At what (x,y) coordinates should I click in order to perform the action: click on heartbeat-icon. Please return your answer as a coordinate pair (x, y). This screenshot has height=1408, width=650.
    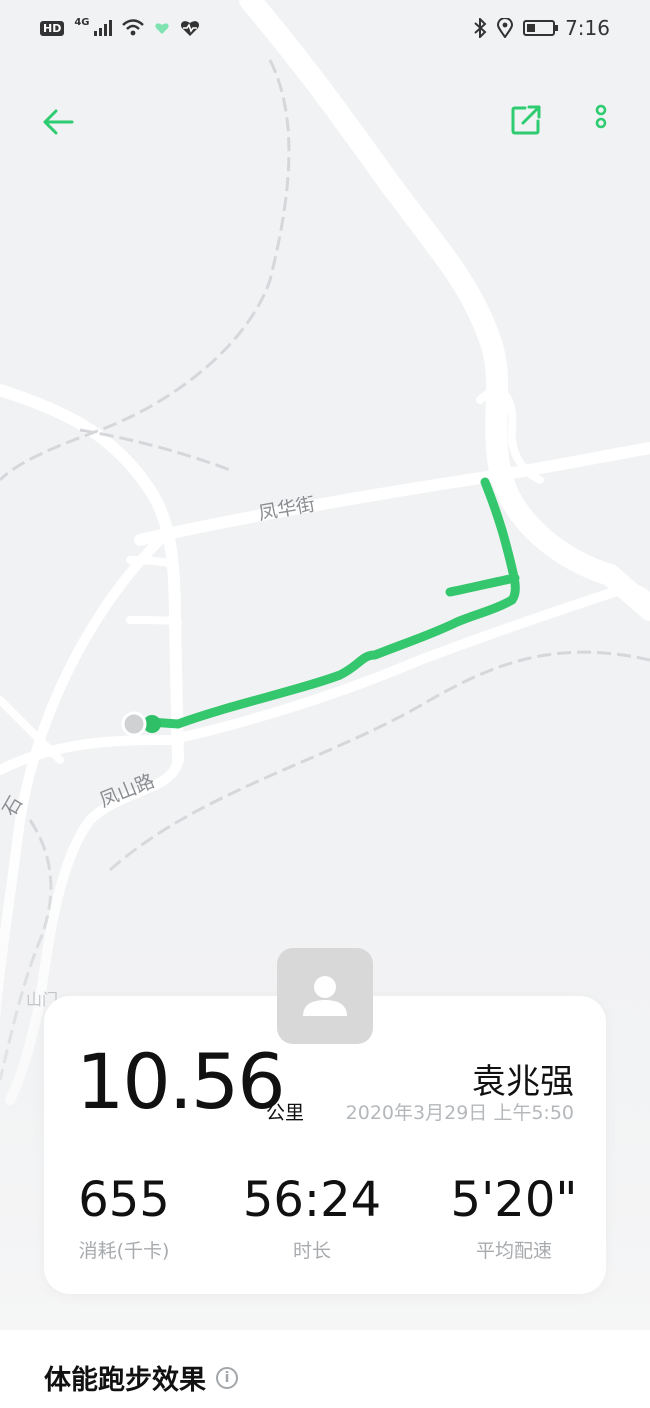
    Looking at the image, I should click on (189, 28).